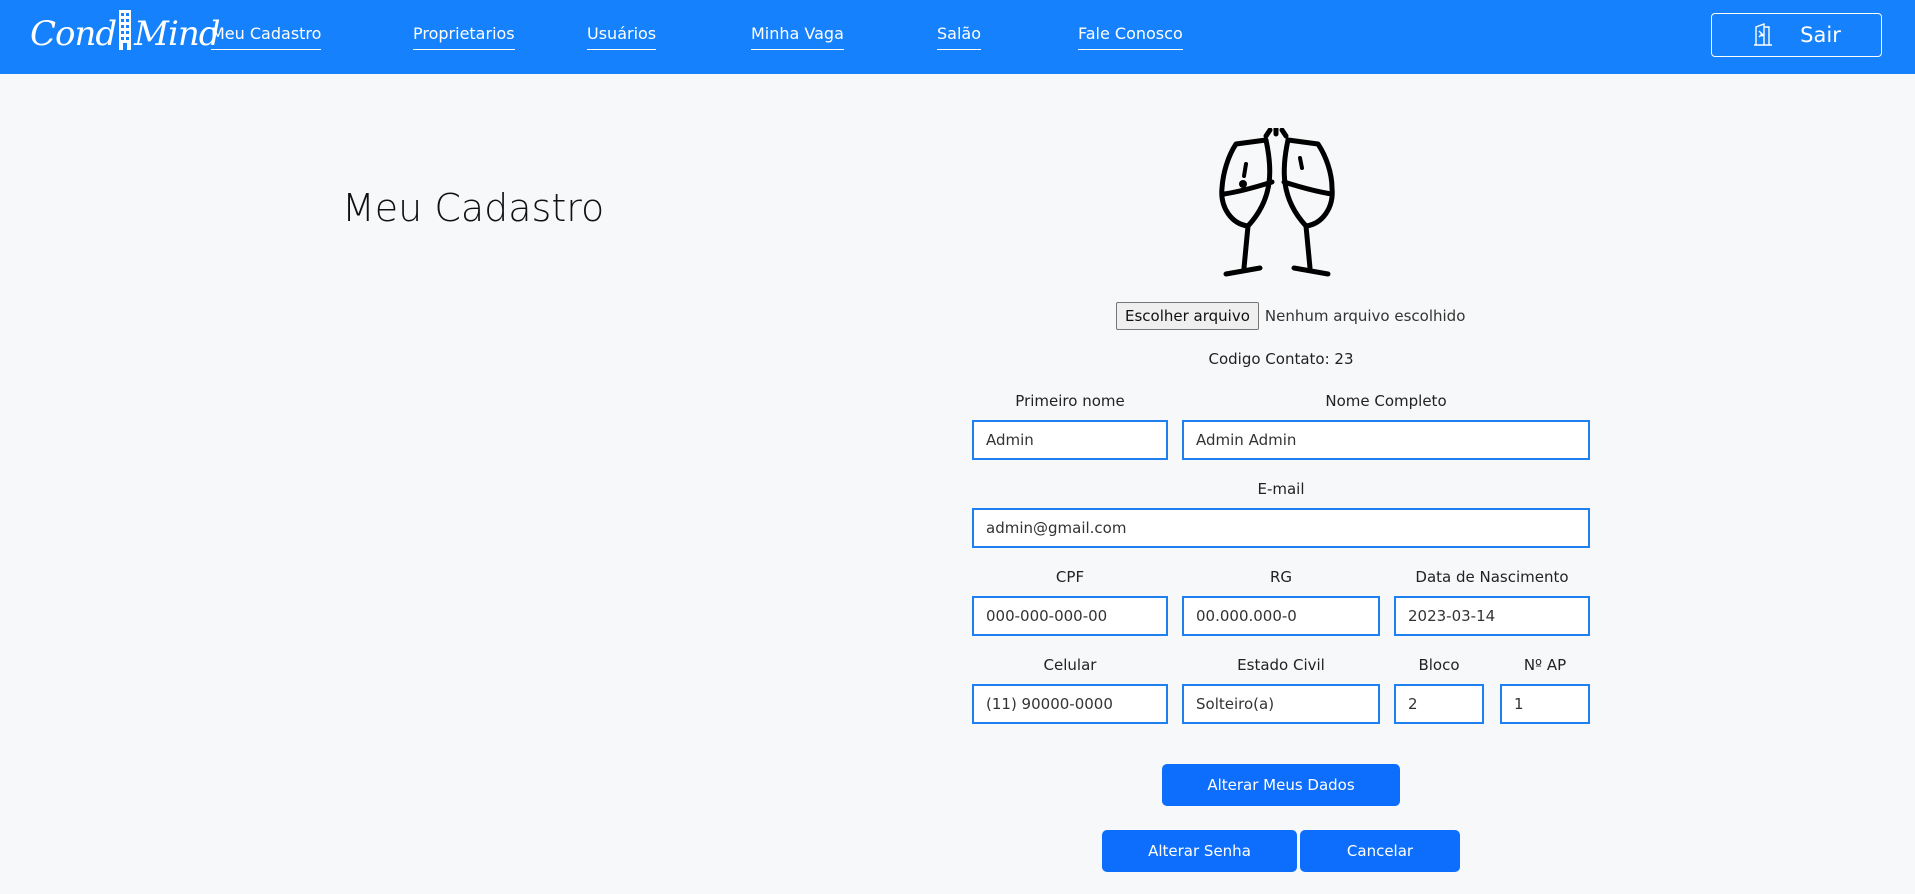 Image resolution: width=1915 pixels, height=894 pixels. I want to click on label-nome-completo: Nome Completo, so click(1386, 401).